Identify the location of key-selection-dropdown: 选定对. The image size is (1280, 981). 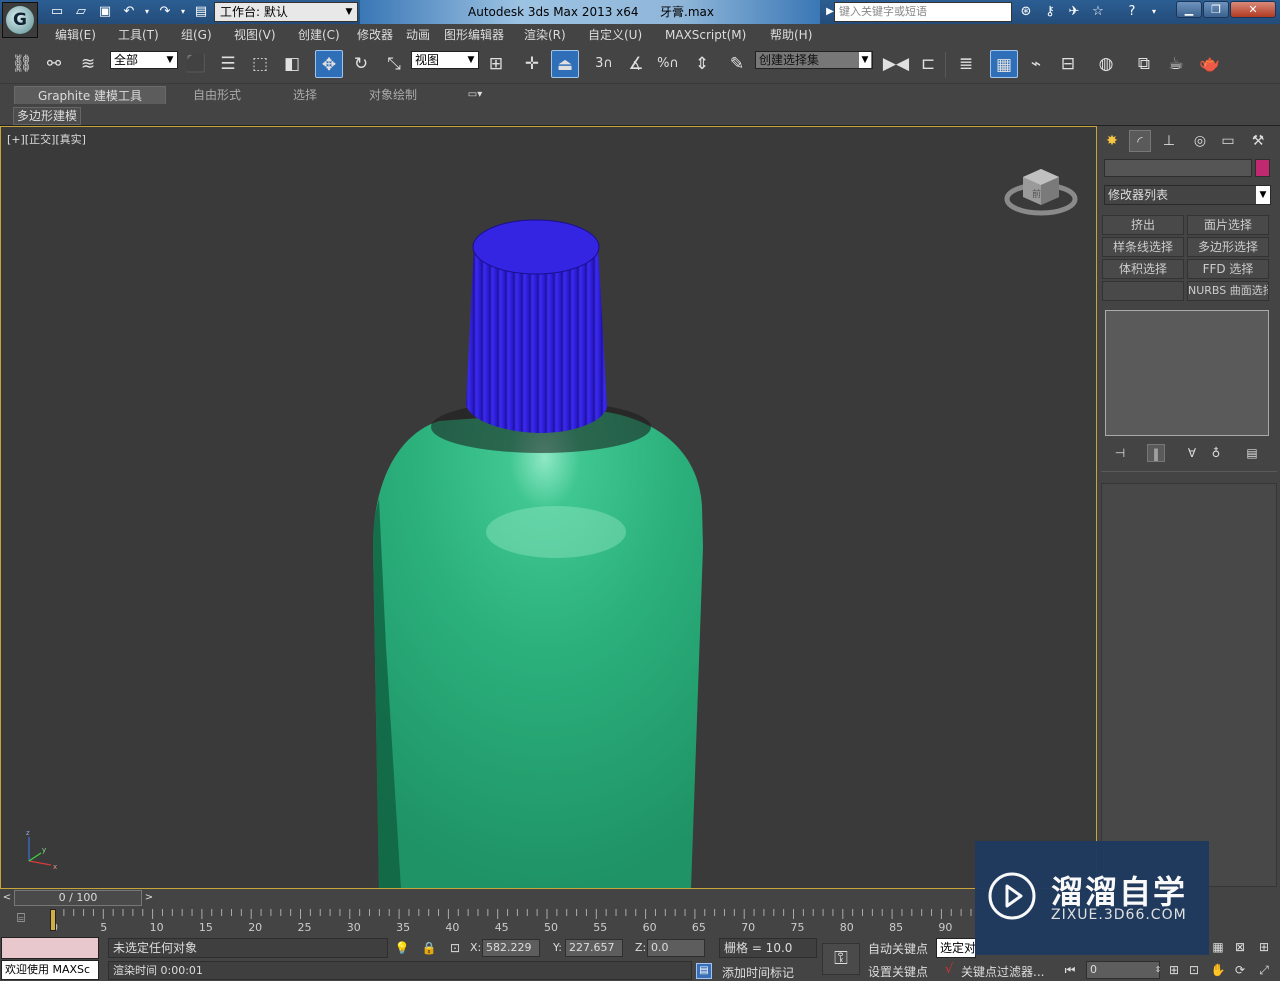
(956, 948).